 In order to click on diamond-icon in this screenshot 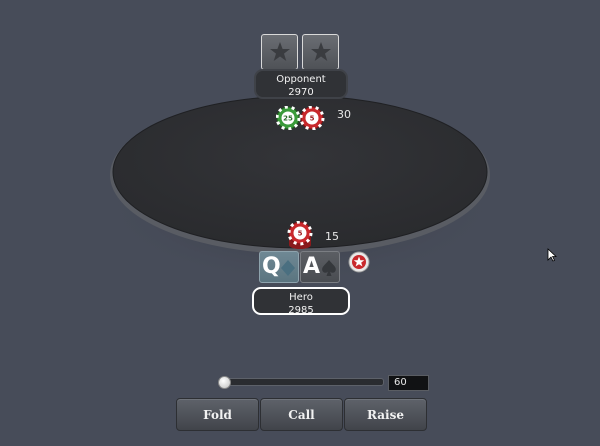, I will do `click(288, 268)`.